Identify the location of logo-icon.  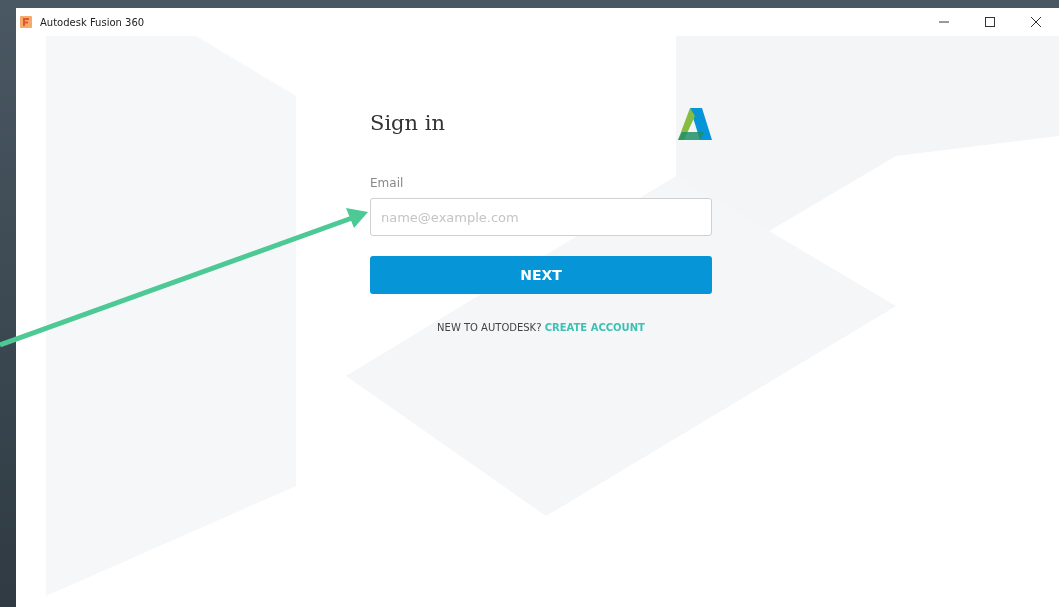
(695, 124).